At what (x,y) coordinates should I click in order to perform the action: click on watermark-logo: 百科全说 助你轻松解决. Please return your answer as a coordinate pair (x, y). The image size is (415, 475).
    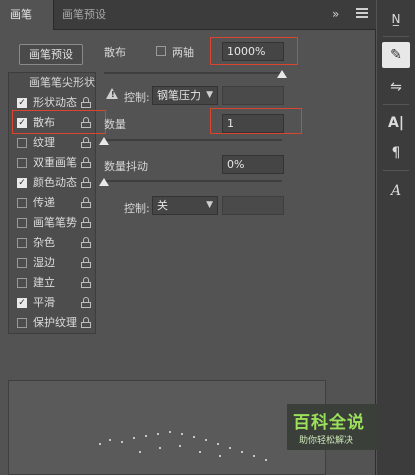
    Looking at the image, I should click on (332, 427).